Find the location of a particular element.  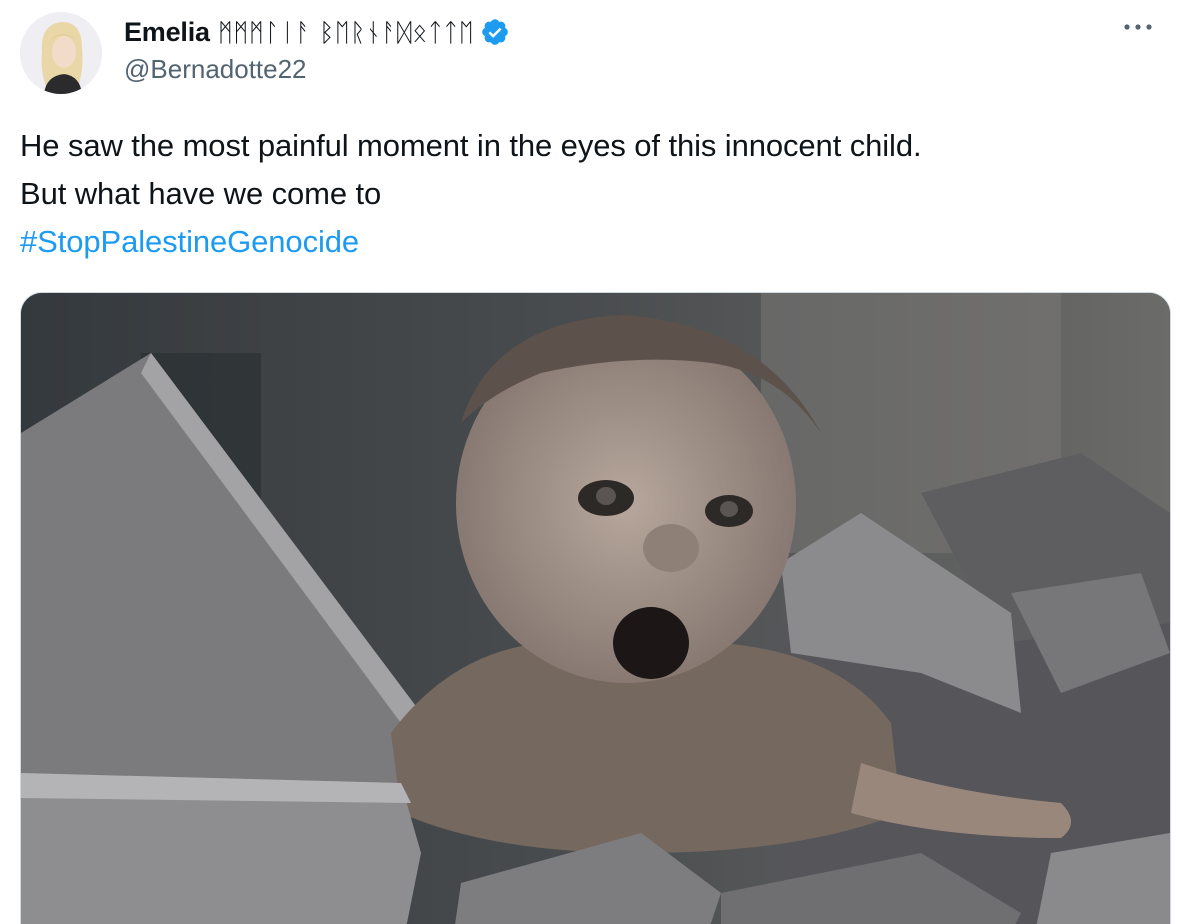

user-handle: @Bernadotte22 is located at coordinates (622, 69).